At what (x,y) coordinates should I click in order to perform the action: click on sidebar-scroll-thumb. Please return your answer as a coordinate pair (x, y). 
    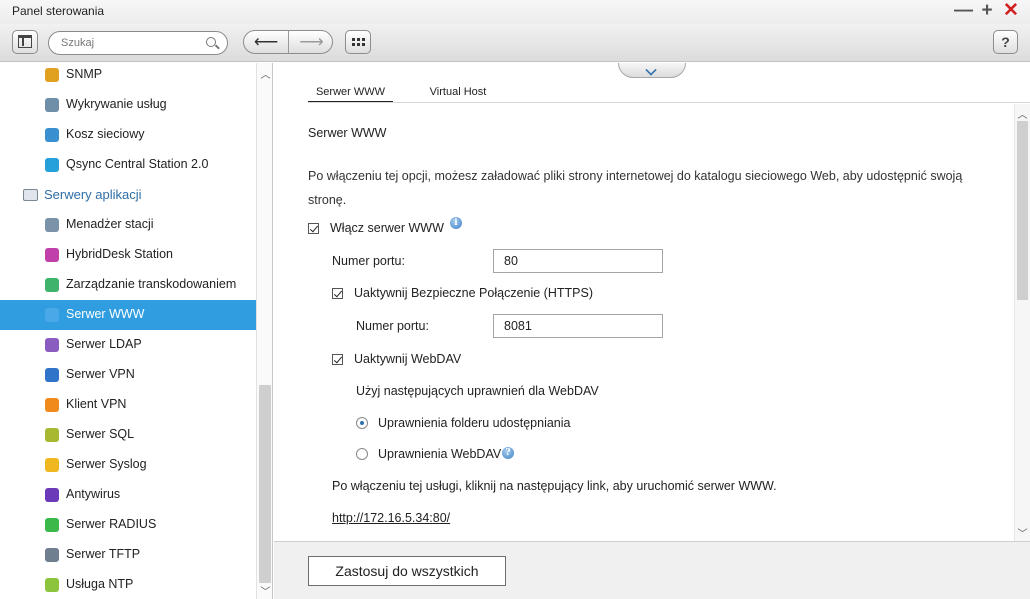
    Looking at the image, I should click on (265, 484).